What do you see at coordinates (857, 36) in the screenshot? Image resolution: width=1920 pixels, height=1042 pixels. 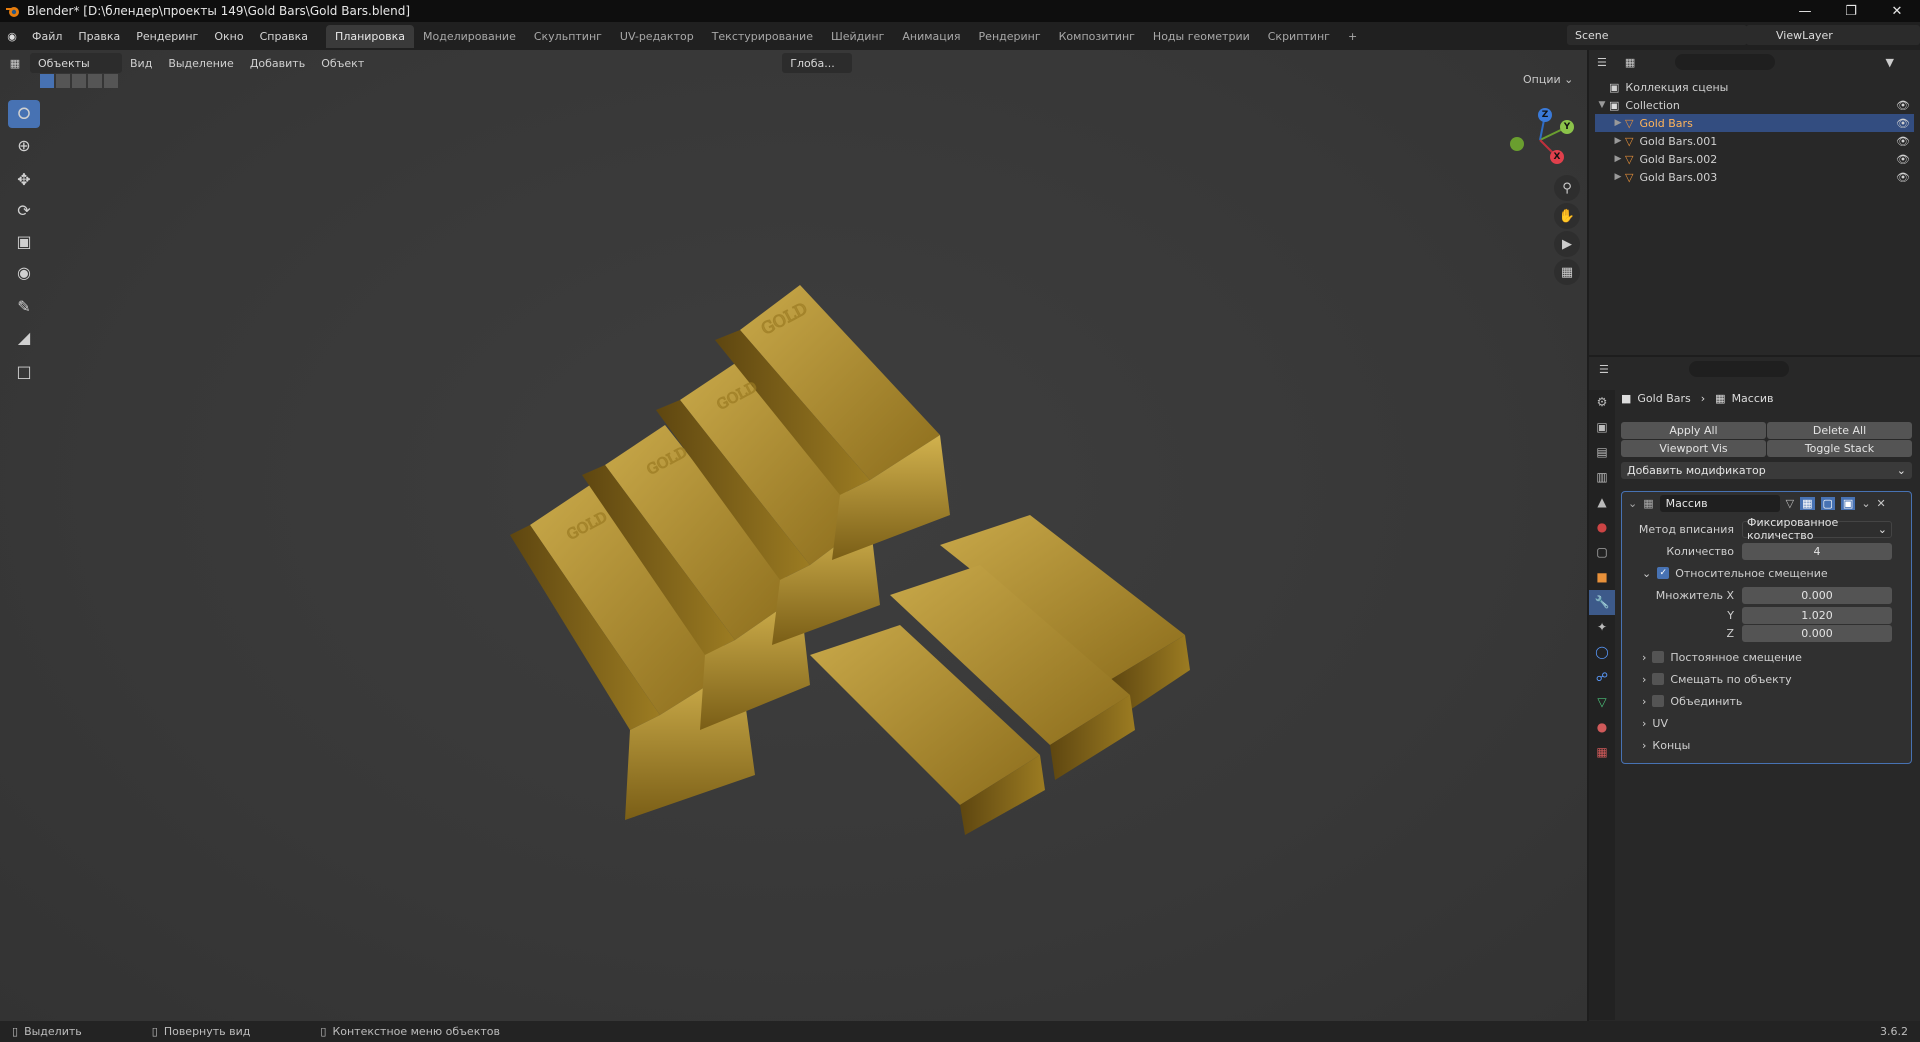 I see `tab-shading: Шейдинг` at bounding box center [857, 36].